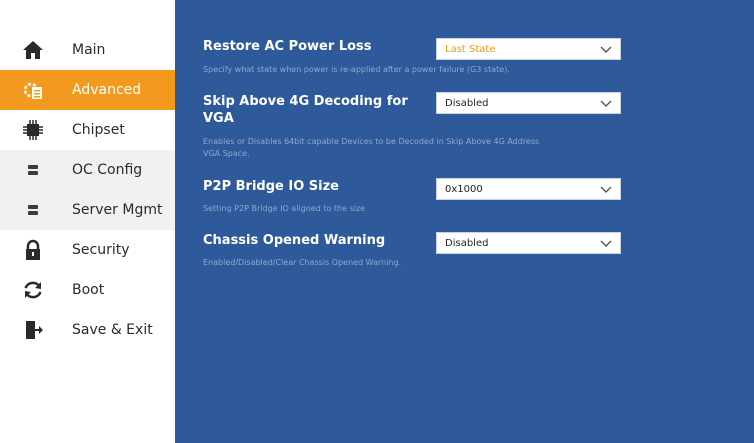 This screenshot has width=754, height=443. I want to click on setting-title-skip-above-4g-line2: VGA, so click(218, 118).